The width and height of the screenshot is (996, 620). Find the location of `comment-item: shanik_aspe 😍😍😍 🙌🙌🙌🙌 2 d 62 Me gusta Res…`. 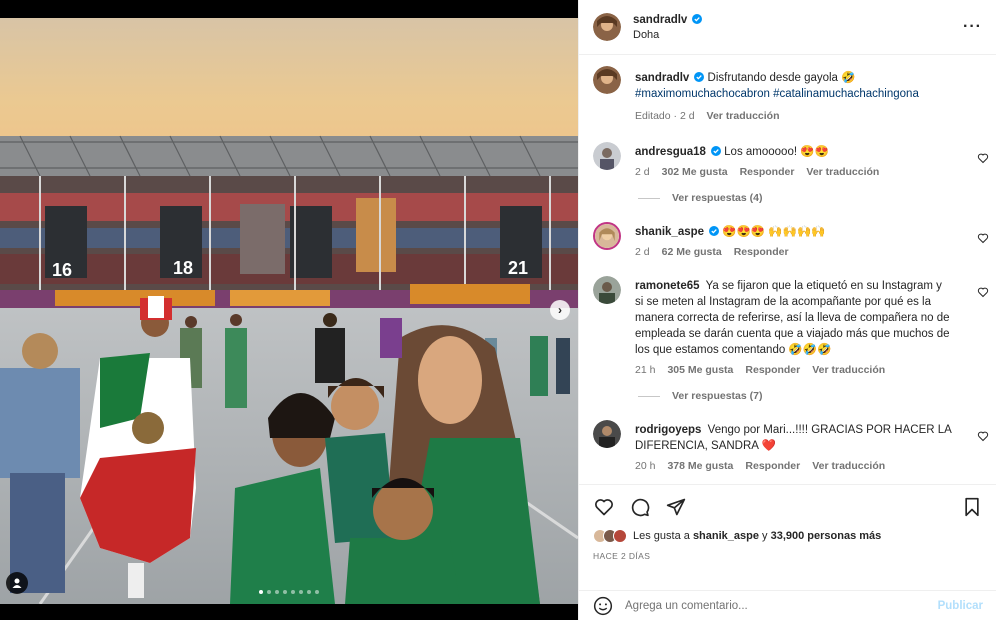

comment-item: shanik_aspe 😍😍😍 🙌🙌🙌🙌 2 d 62 Me gusta Res… is located at coordinates (787, 235).